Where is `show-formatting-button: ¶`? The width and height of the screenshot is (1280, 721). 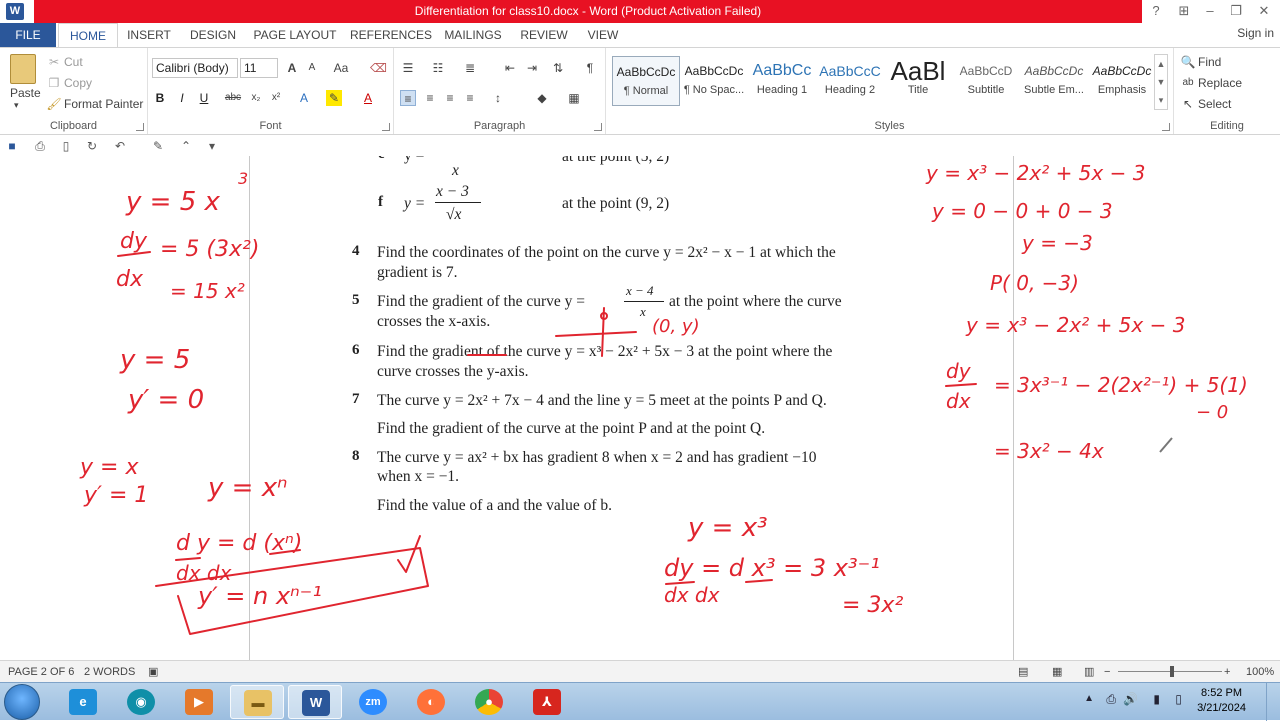
show-formatting-button: ¶ is located at coordinates (590, 68).